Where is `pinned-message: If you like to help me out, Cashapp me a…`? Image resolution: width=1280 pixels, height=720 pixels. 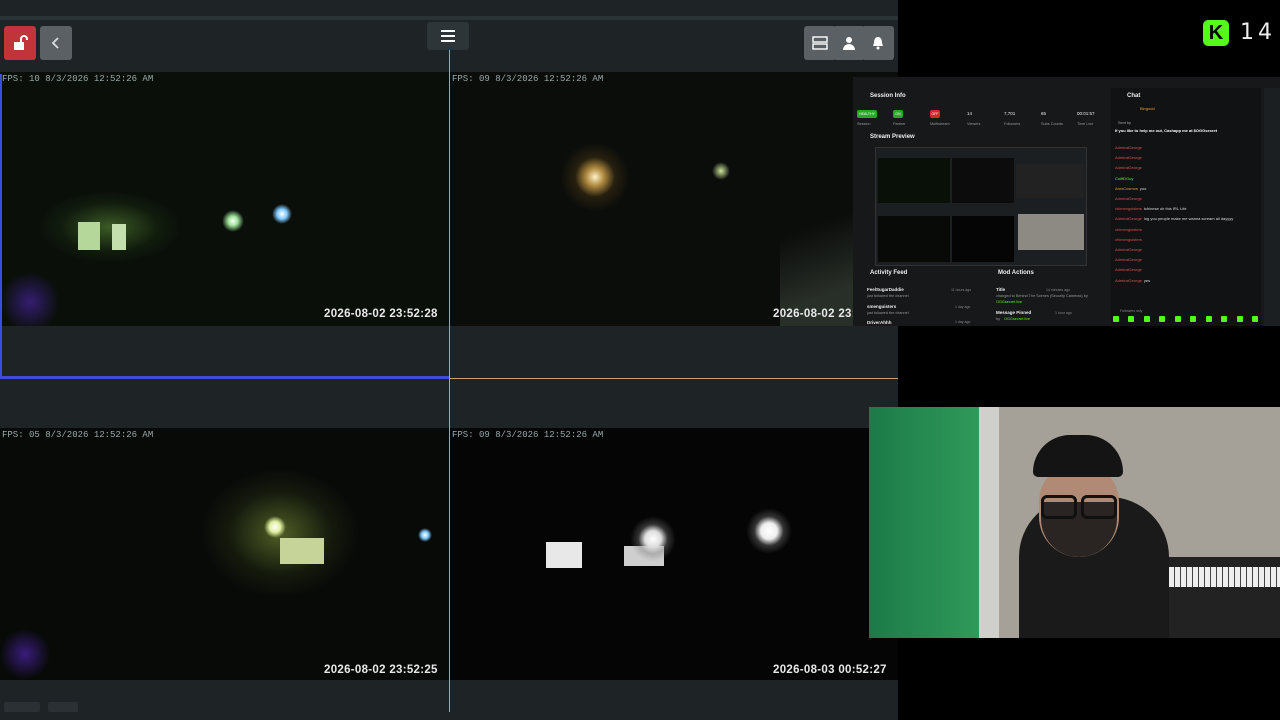 pinned-message: If you like to help me out, Cashapp me a… is located at coordinates (1166, 130).